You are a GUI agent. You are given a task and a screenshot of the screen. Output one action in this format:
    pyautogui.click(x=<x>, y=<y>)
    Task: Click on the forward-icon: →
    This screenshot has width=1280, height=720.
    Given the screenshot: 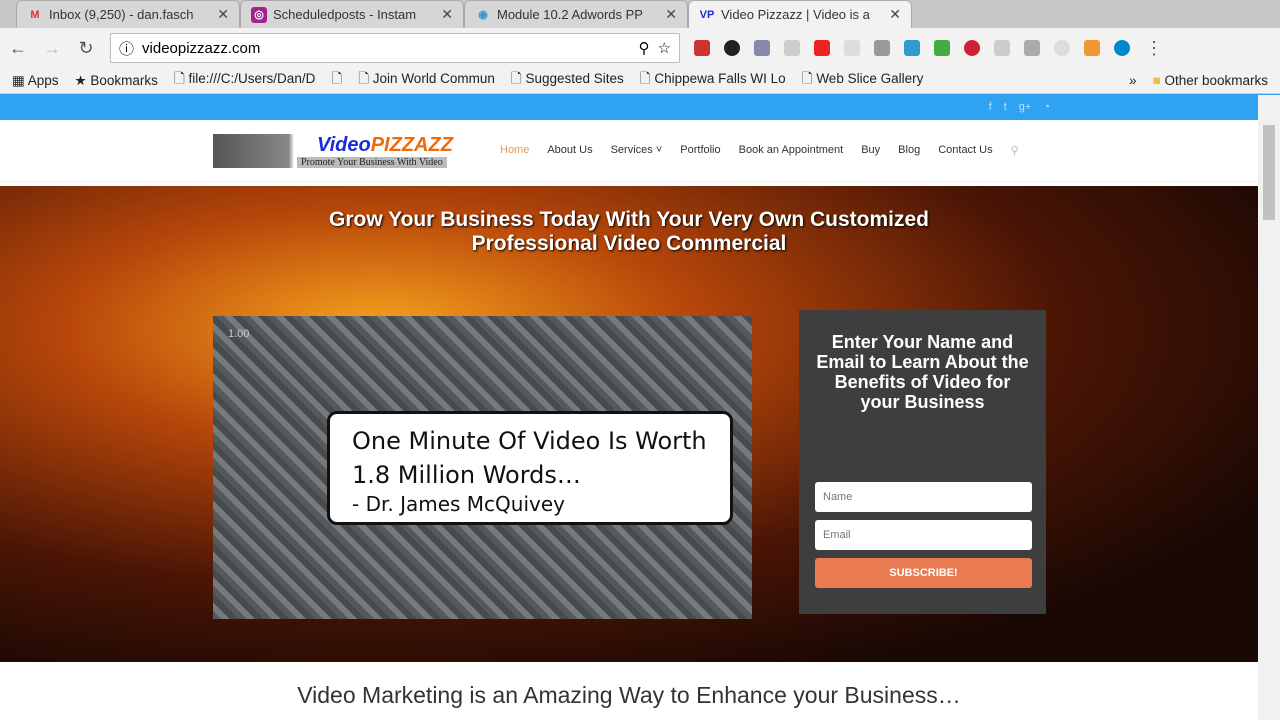 What is the action you would take?
    pyautogui.click(x=52, y=48)
    